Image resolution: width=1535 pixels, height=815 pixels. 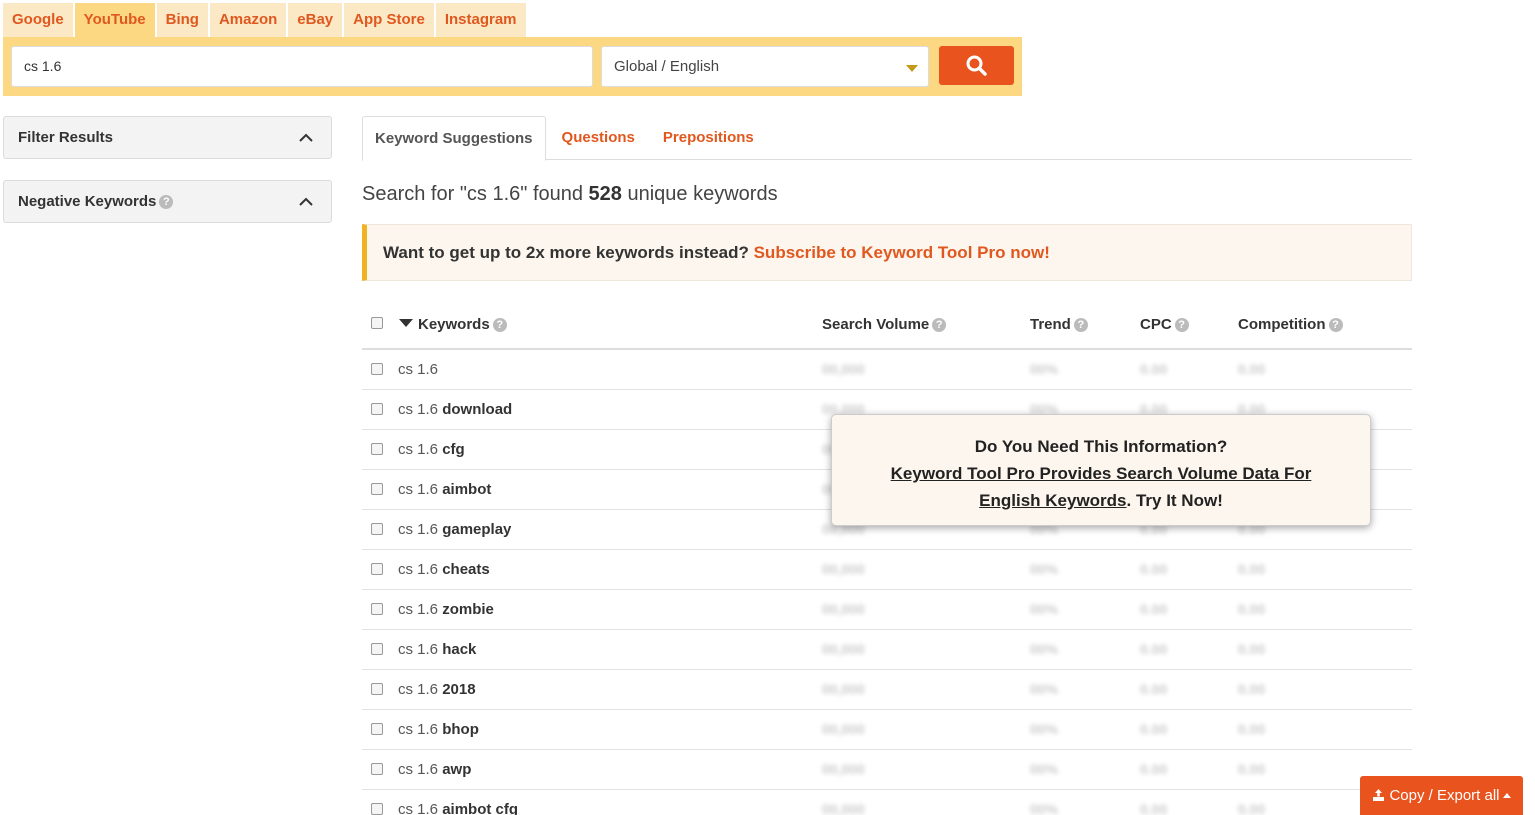 I want to click on keyword-cell: cs 1.6 aimbot, so click(x=444, y=489).